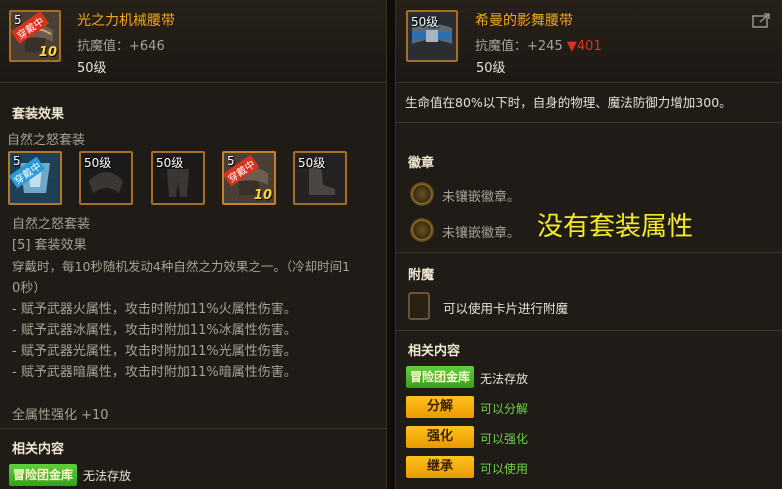 This screenshot has width=782, height=489. Describe the element at coordinates (18, 20) in the screenshot. I see `icon-level: 5` at that location.